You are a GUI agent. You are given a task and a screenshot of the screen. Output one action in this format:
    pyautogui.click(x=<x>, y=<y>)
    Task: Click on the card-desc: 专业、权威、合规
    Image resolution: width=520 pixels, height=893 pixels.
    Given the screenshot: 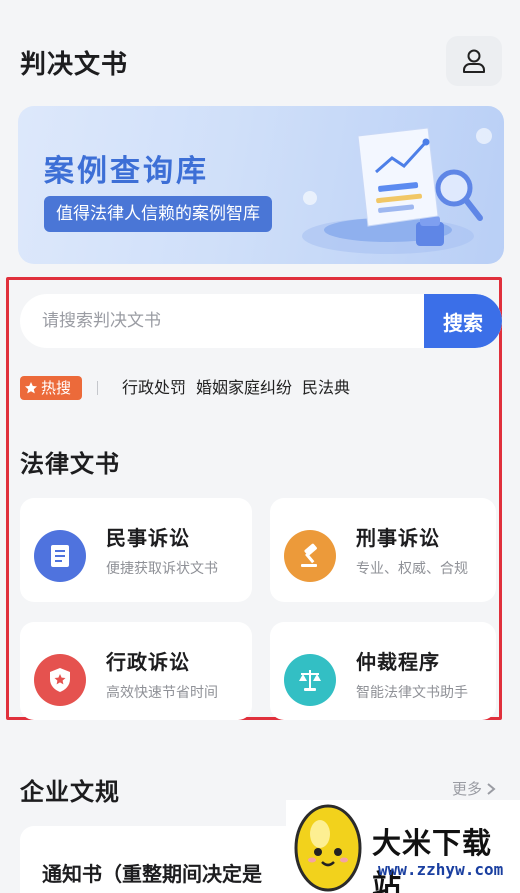 What is the action you would take?
    pyautogui.click(x=412, y=569)
    